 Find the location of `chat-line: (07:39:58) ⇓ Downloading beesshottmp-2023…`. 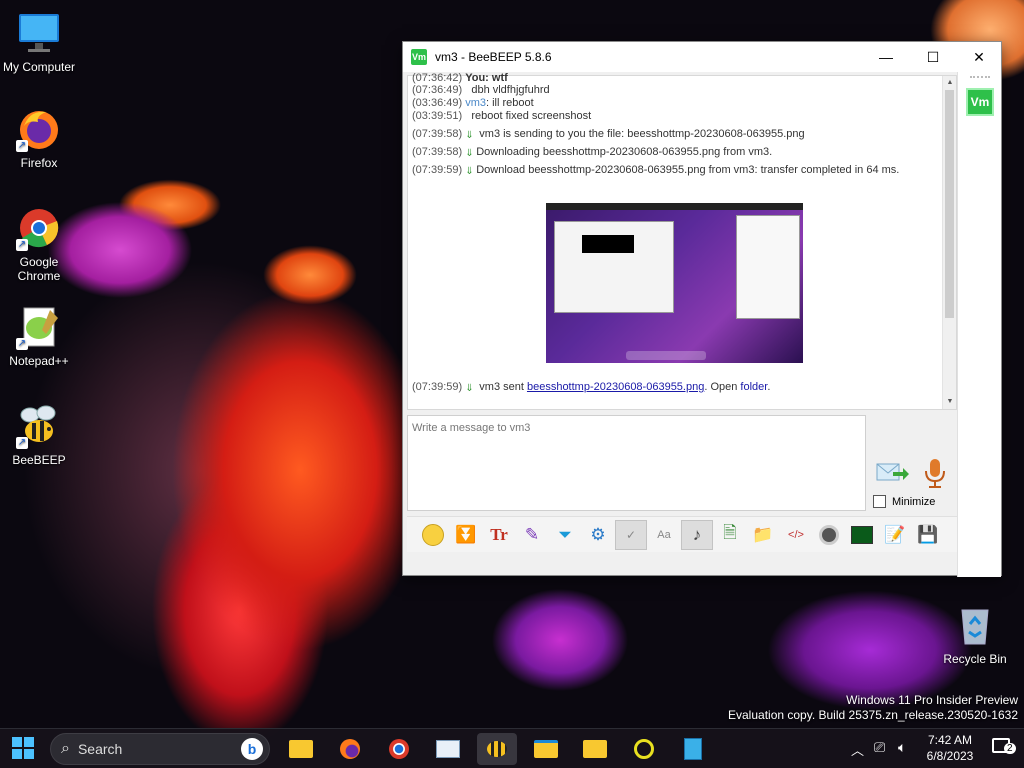

chat-line: (07:39:58) ⇓ Downloading beesshottmp-2023… is located at coordinates (592, 152).